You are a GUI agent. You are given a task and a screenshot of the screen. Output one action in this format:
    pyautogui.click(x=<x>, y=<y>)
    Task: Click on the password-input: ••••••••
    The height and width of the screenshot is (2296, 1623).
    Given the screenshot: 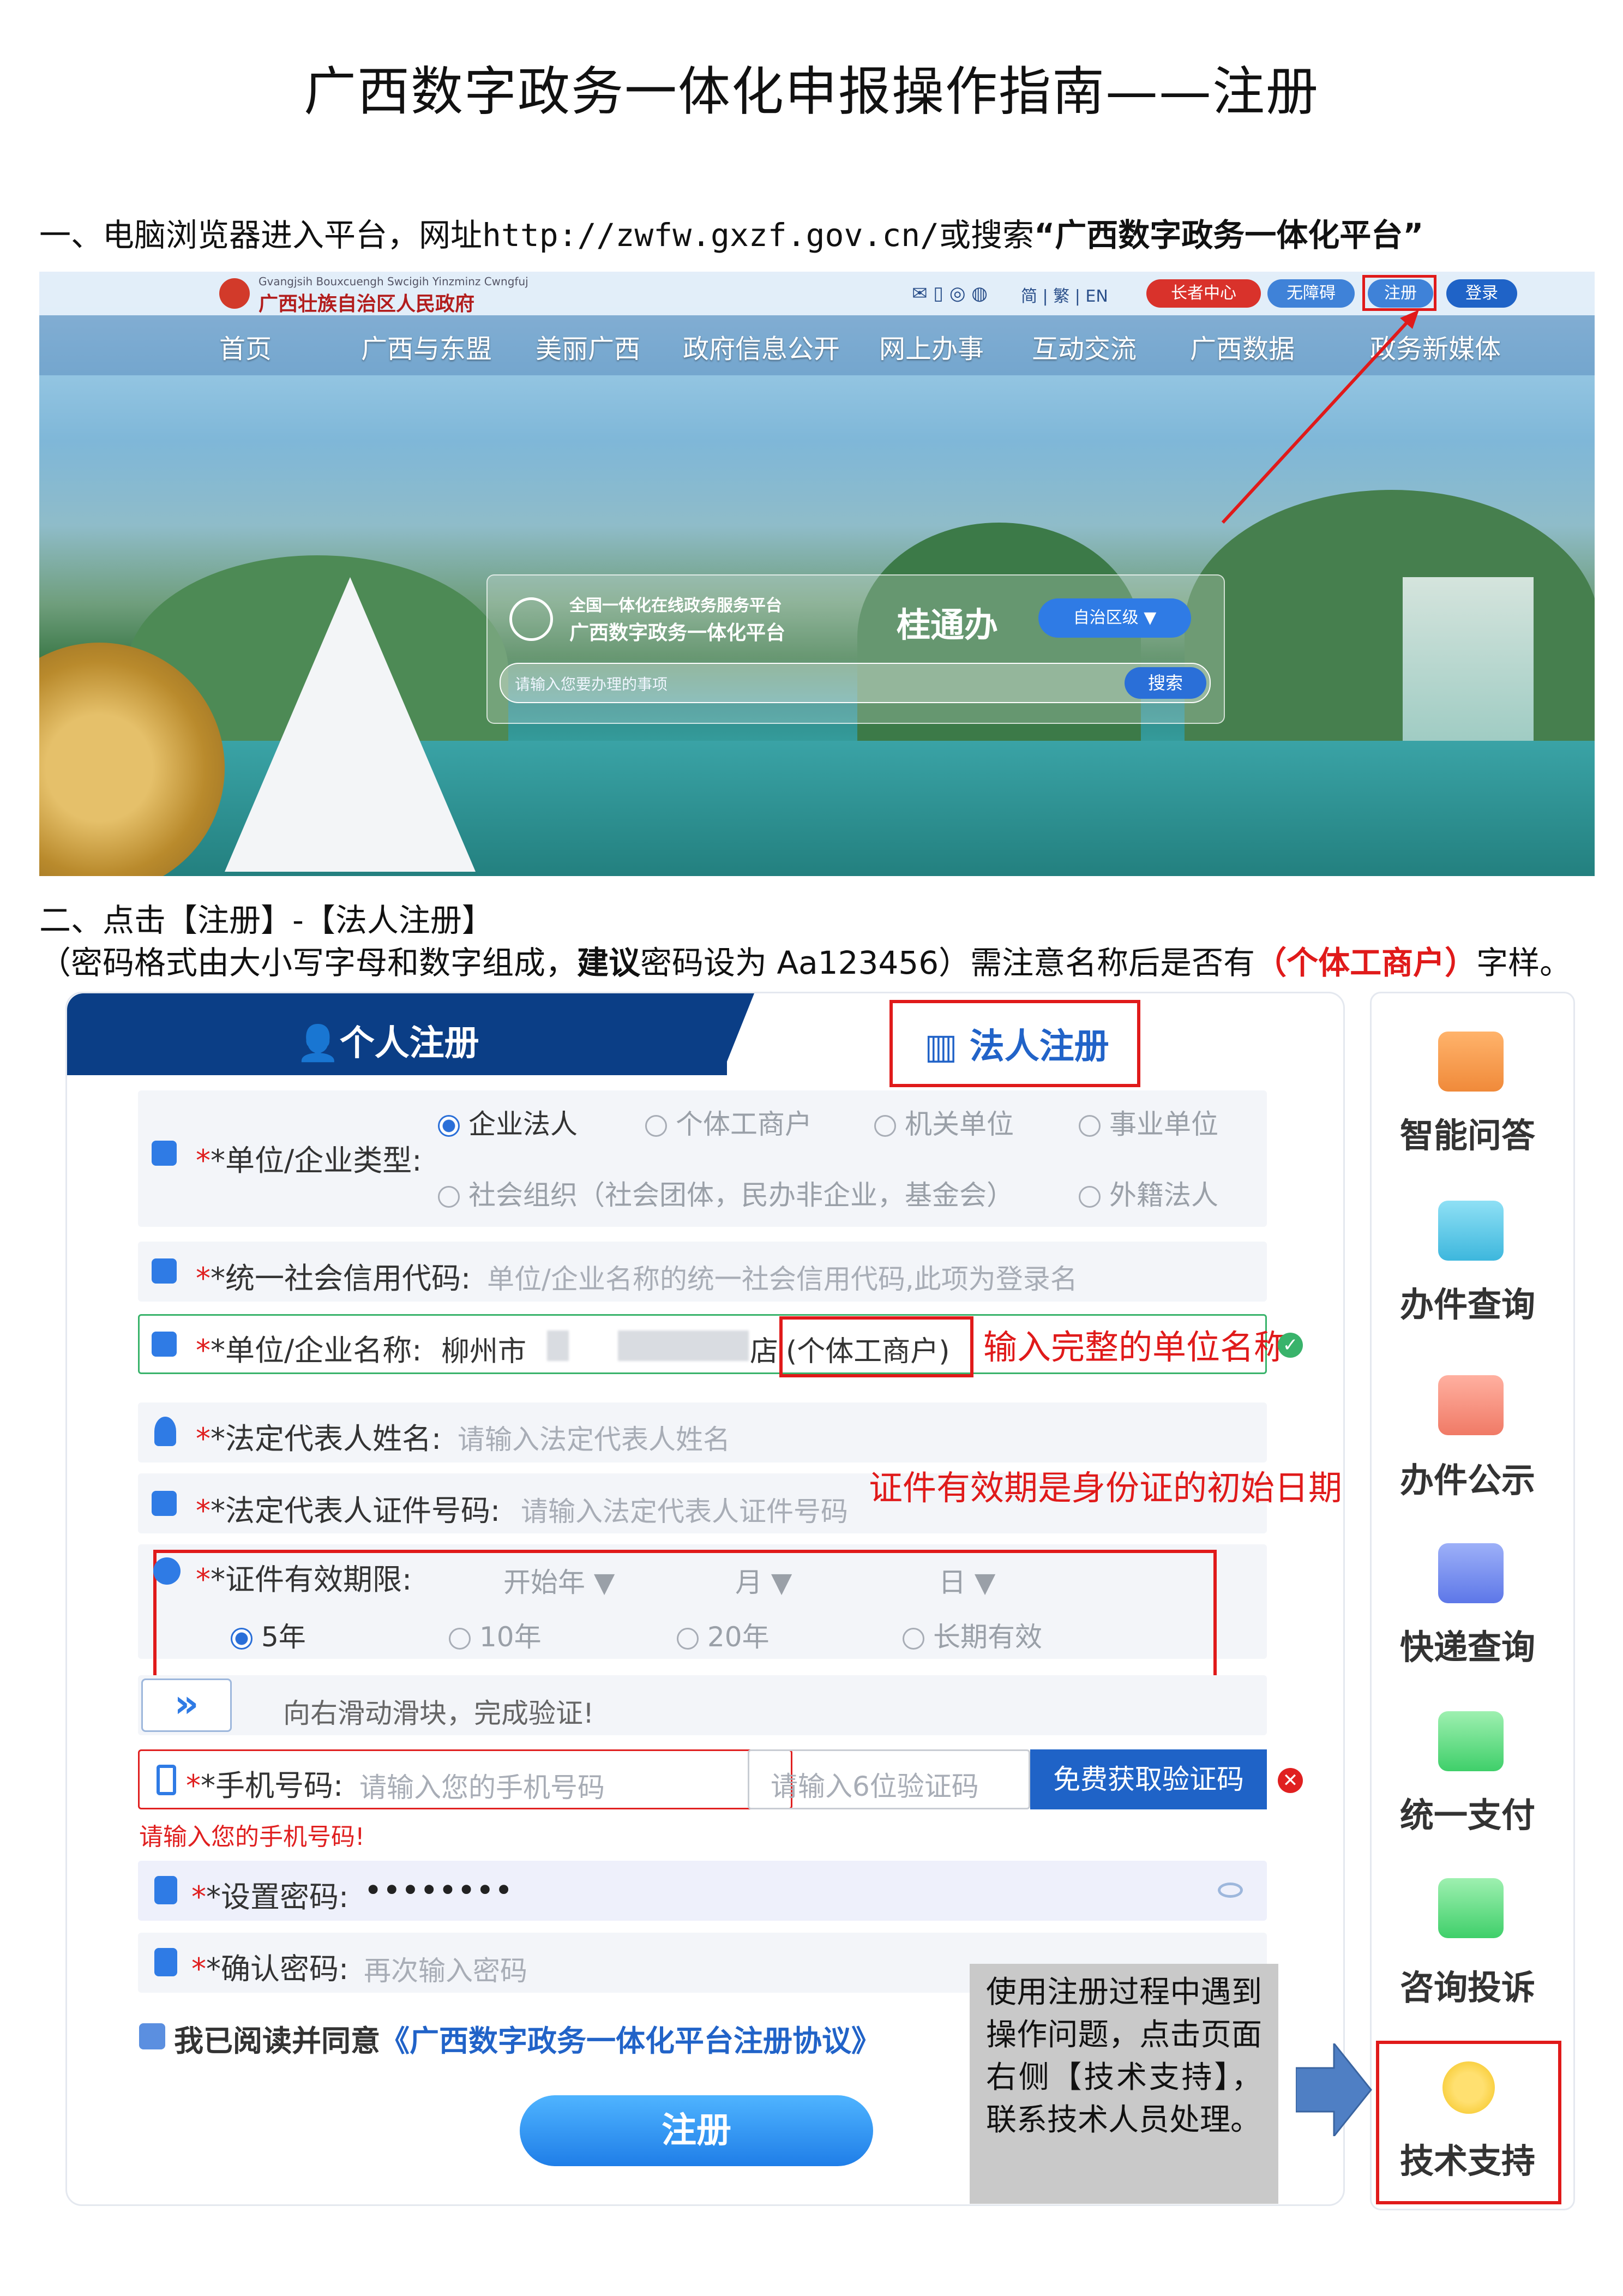 What is the action you would take?
    pyautogui.click(x=438, y=1890)
    